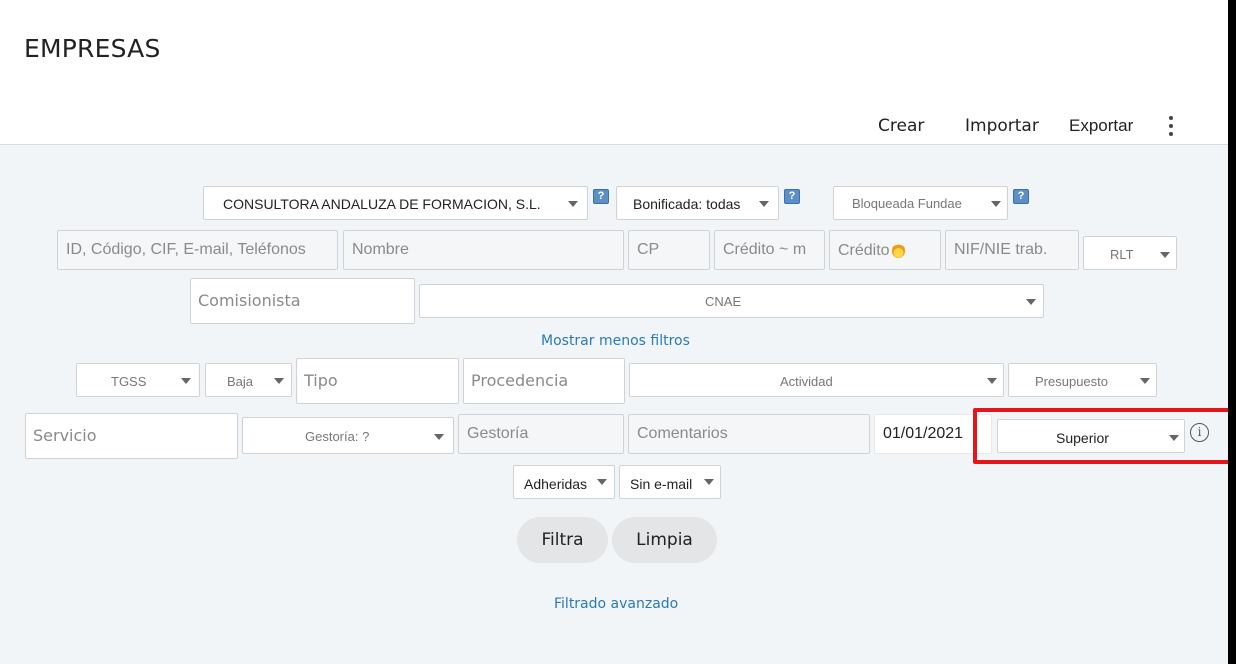 Image resolution: width=1236 pixels, height=664 pixels. I want to click on company-select: CONSULTORA ANDALUZA DE FORMACION, S.L., so click(395, 203).